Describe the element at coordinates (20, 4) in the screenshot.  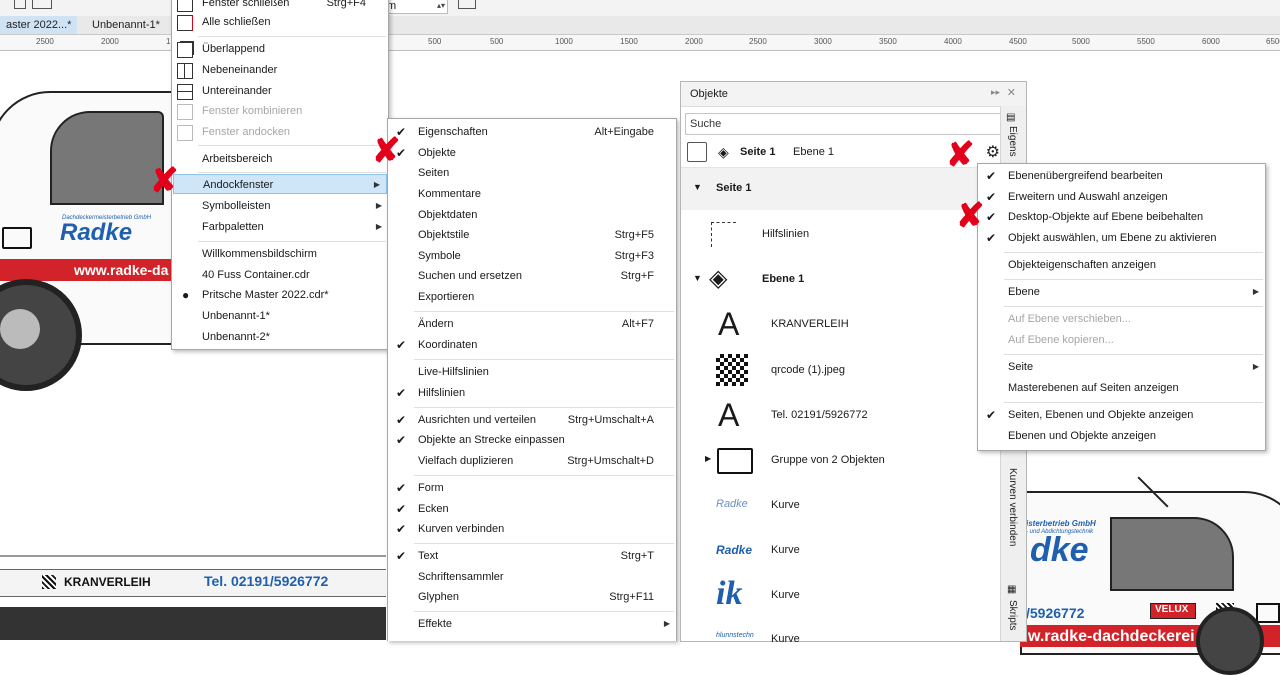
I see `toolbar-new-icon` at that location.